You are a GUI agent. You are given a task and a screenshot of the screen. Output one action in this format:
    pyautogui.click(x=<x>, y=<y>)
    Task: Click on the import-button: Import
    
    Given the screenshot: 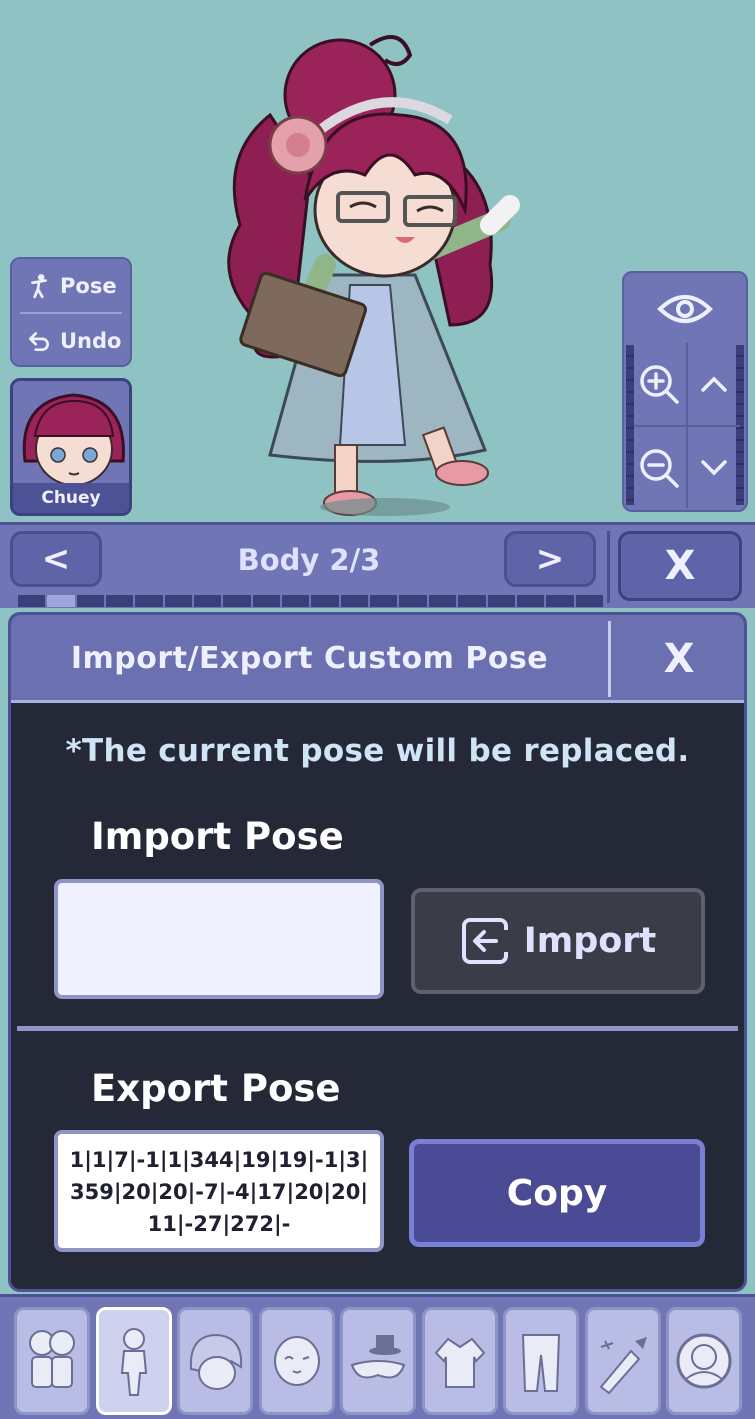 What is the action you would take?
    pyautogui.click(x=558, y=941)
    